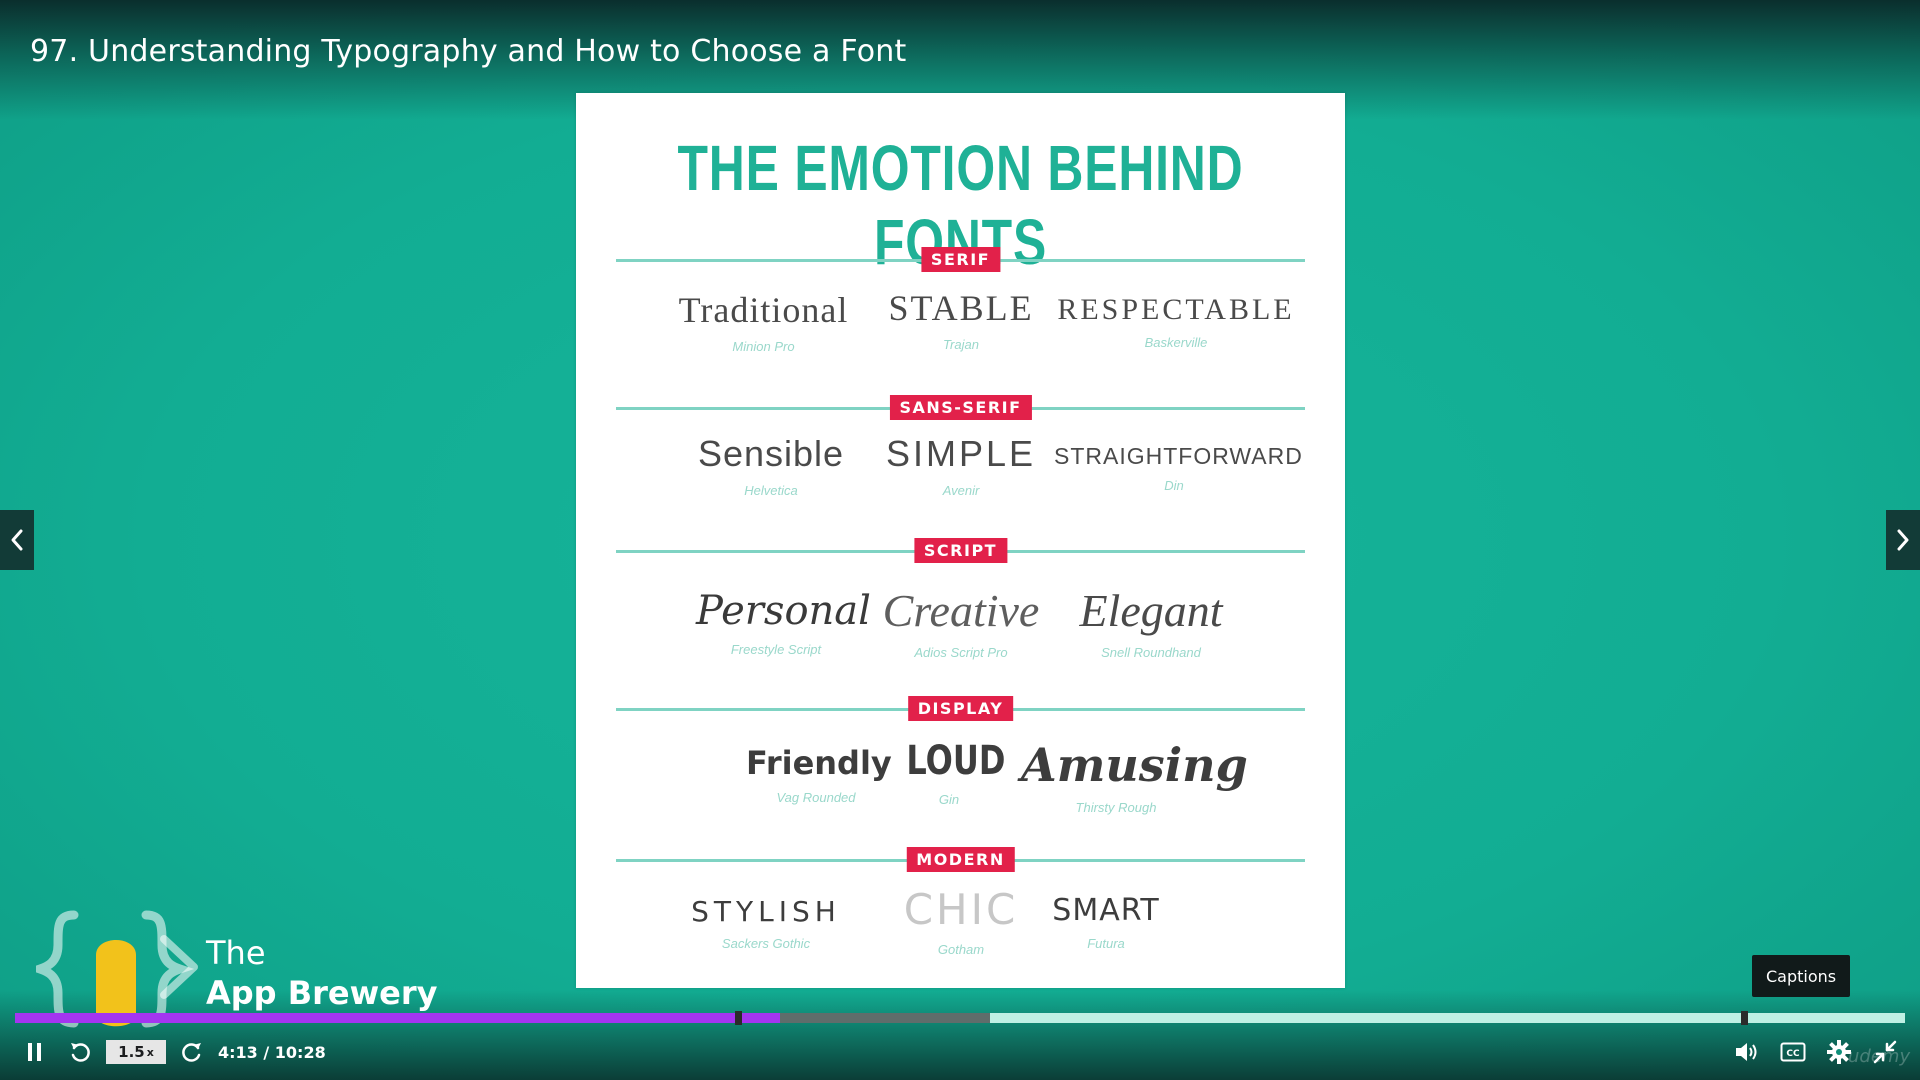 Image resolution: width=1920 pixels, height=1080 pixels. What do you see at coordinates (1151, 610) in the screenshot?
I see `font-sample-word: Elegant` at bounding box center [1151, 610].